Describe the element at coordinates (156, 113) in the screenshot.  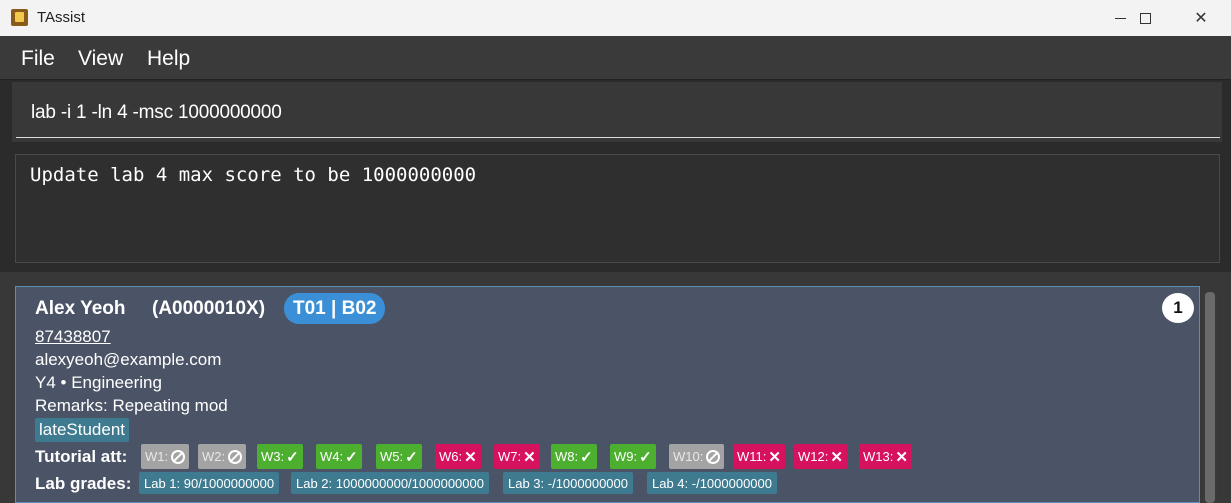
I see `command-input: lab -i 1 -ln 4 -msc 1000000000` at that location.